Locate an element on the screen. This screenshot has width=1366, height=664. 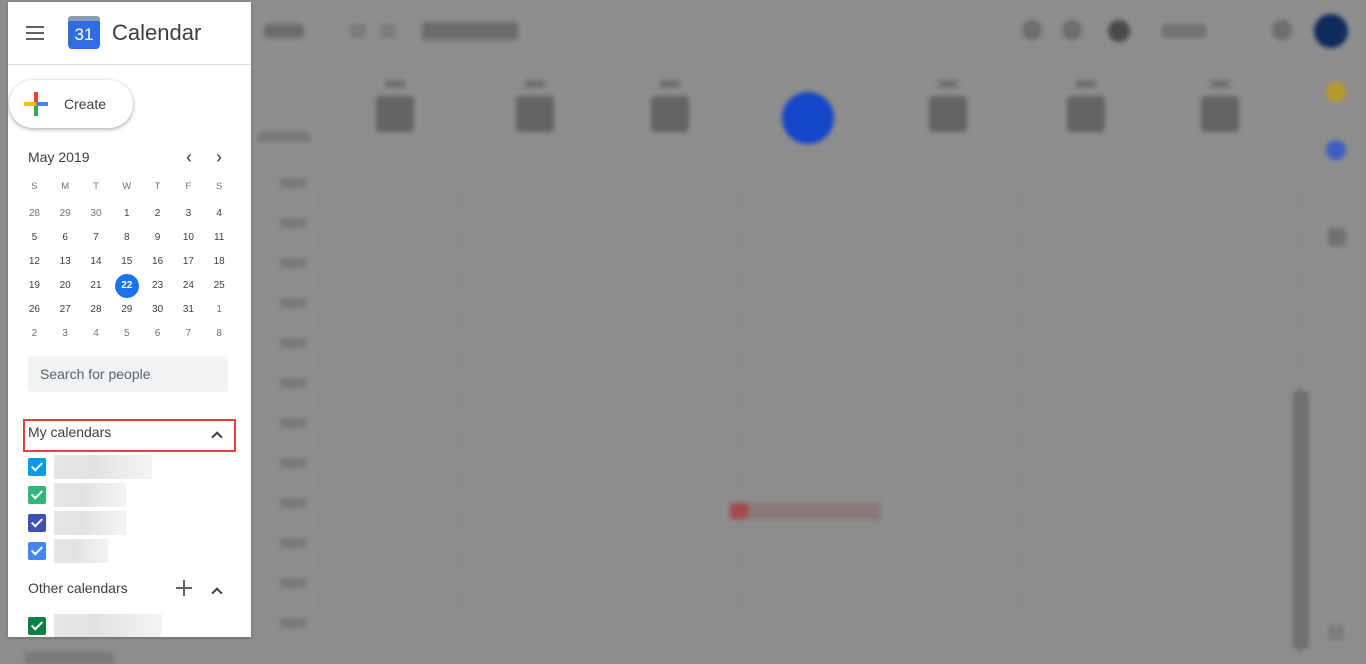
chevron-left-icon: ‹ is located at coordinates (189, 158).